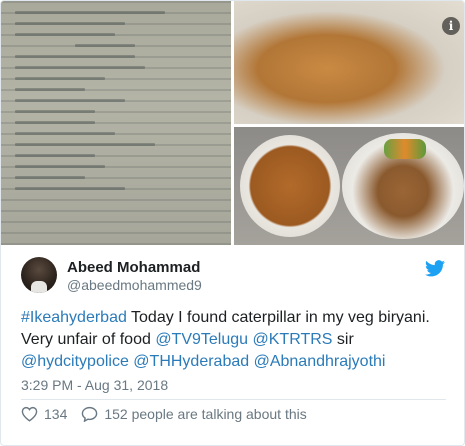 The height and width of the screenshot is (446, 465). I want to click on divider, so click(233, 399).